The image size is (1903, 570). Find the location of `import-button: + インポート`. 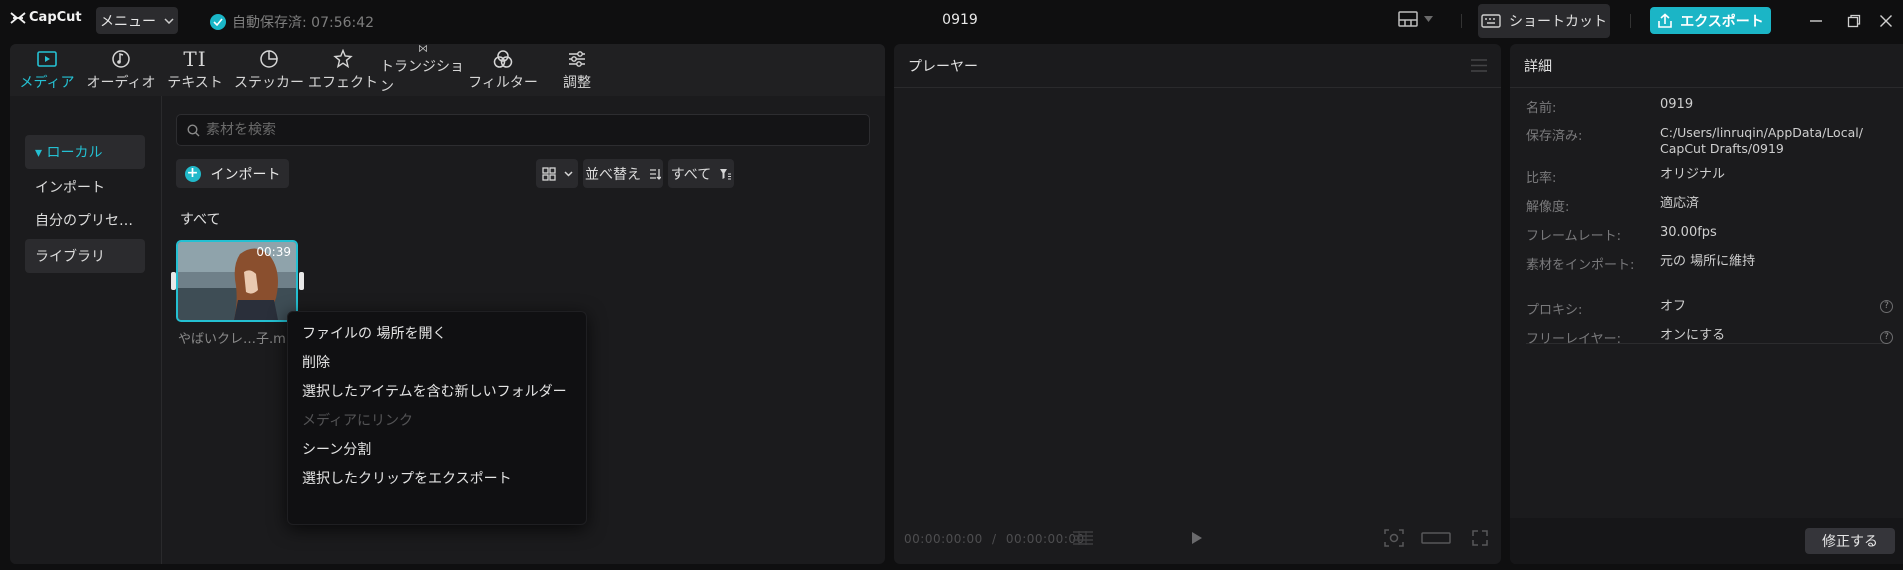

import-button: + インポート is located at coordinates (232, 173).